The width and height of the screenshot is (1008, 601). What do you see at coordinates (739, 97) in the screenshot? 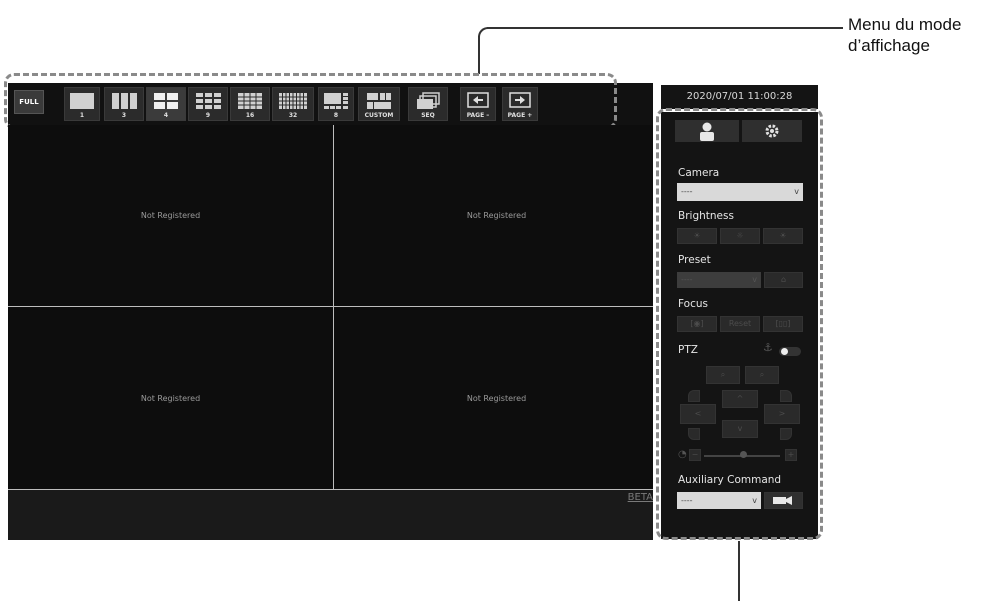
I see `datetime-display: 2020/07/01 11:00:28` at bounding box center [739, 97].